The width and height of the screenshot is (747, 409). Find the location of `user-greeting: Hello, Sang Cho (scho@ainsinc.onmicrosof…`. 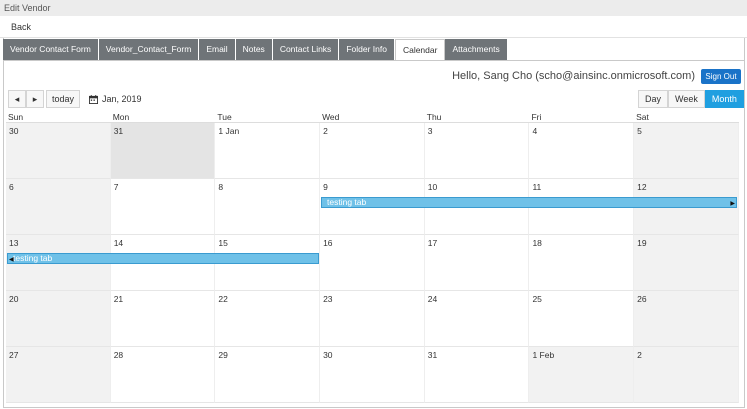

user-greeting: Hello, Sang Cho (scho@ainsinc.onmicrosof… is located at coordinates (573, 76).